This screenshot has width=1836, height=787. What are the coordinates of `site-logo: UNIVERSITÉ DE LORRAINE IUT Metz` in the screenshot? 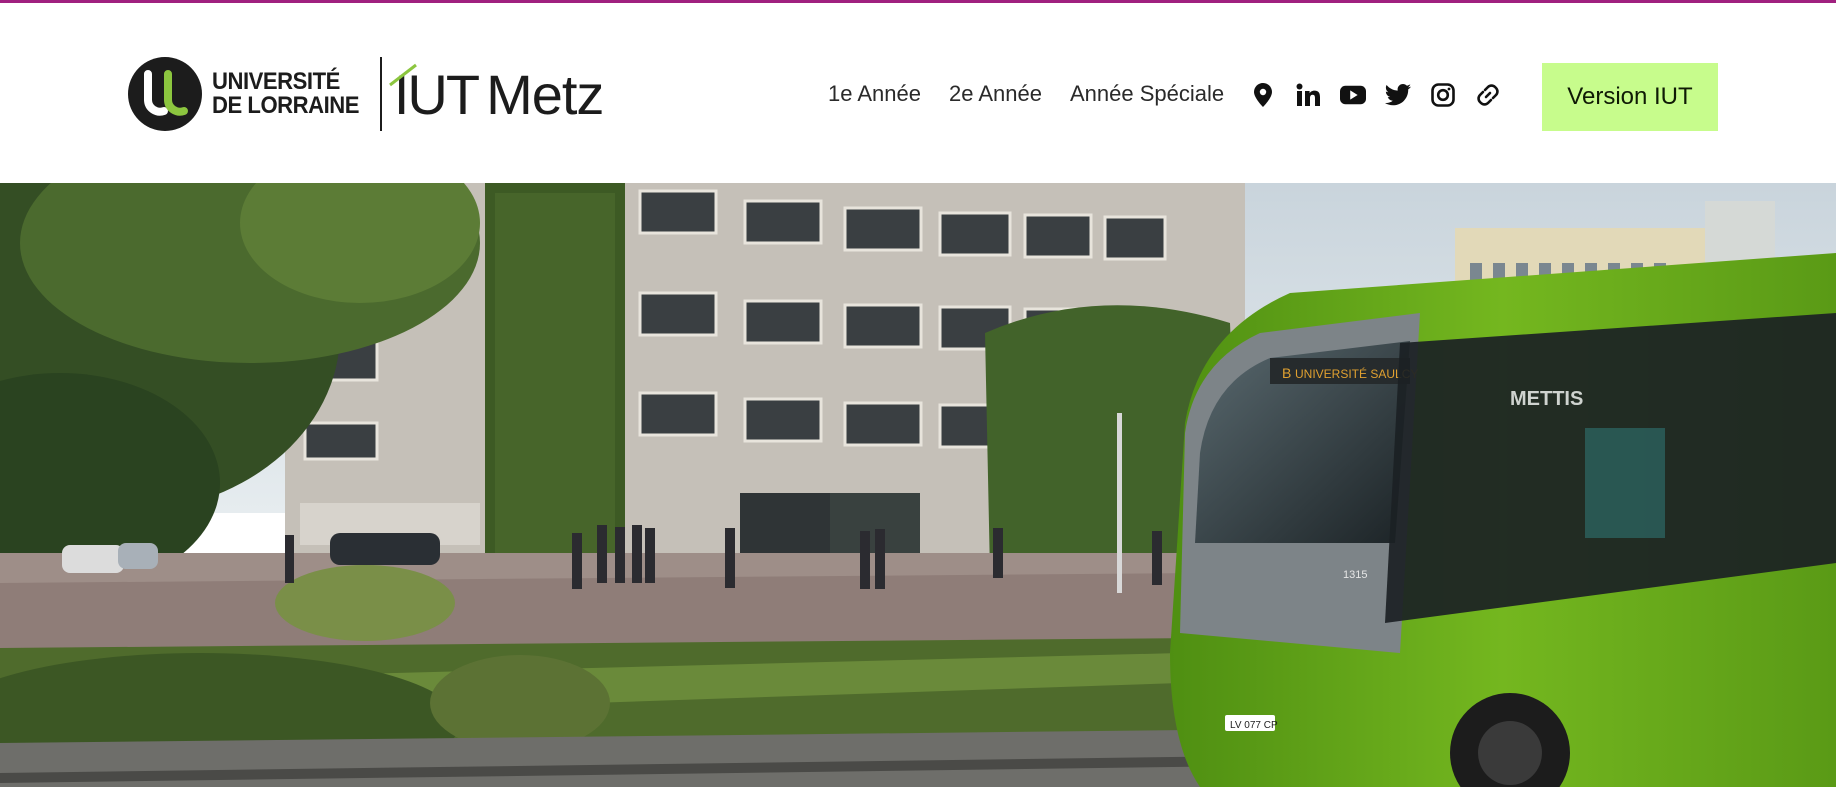 It's located at (366, 94).